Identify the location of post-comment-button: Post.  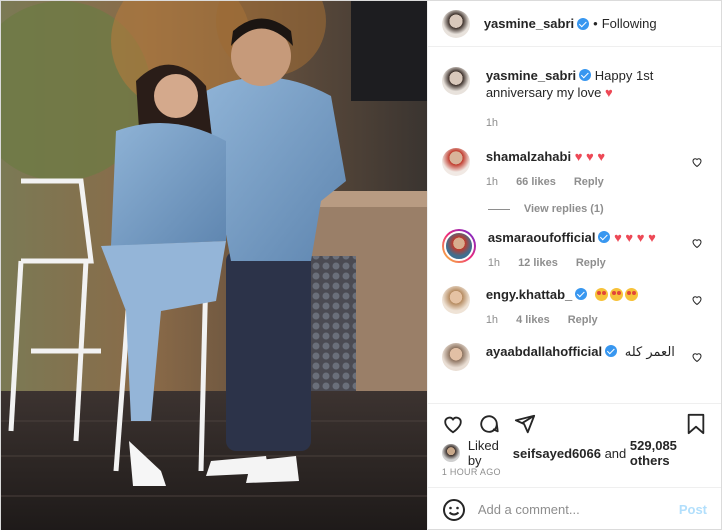
(693, 509).